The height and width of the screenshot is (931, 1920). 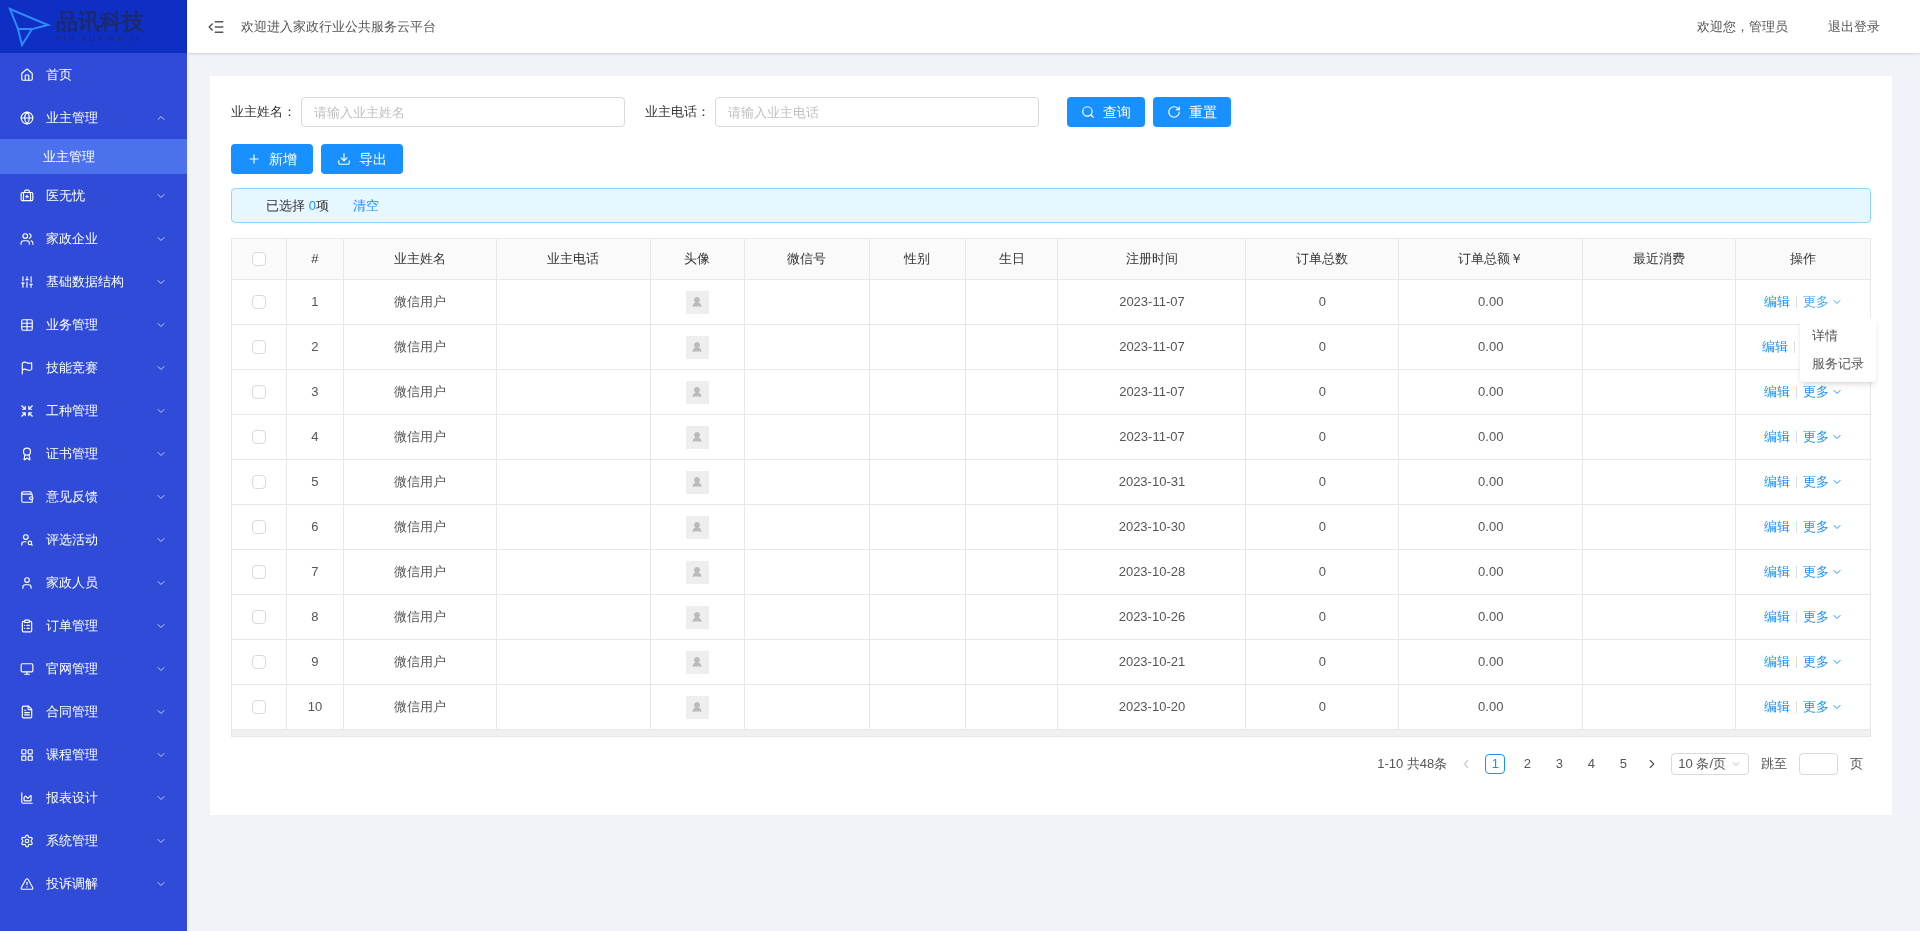 I want to click on sidebar-item: 首页, so click(x=93, y=74).